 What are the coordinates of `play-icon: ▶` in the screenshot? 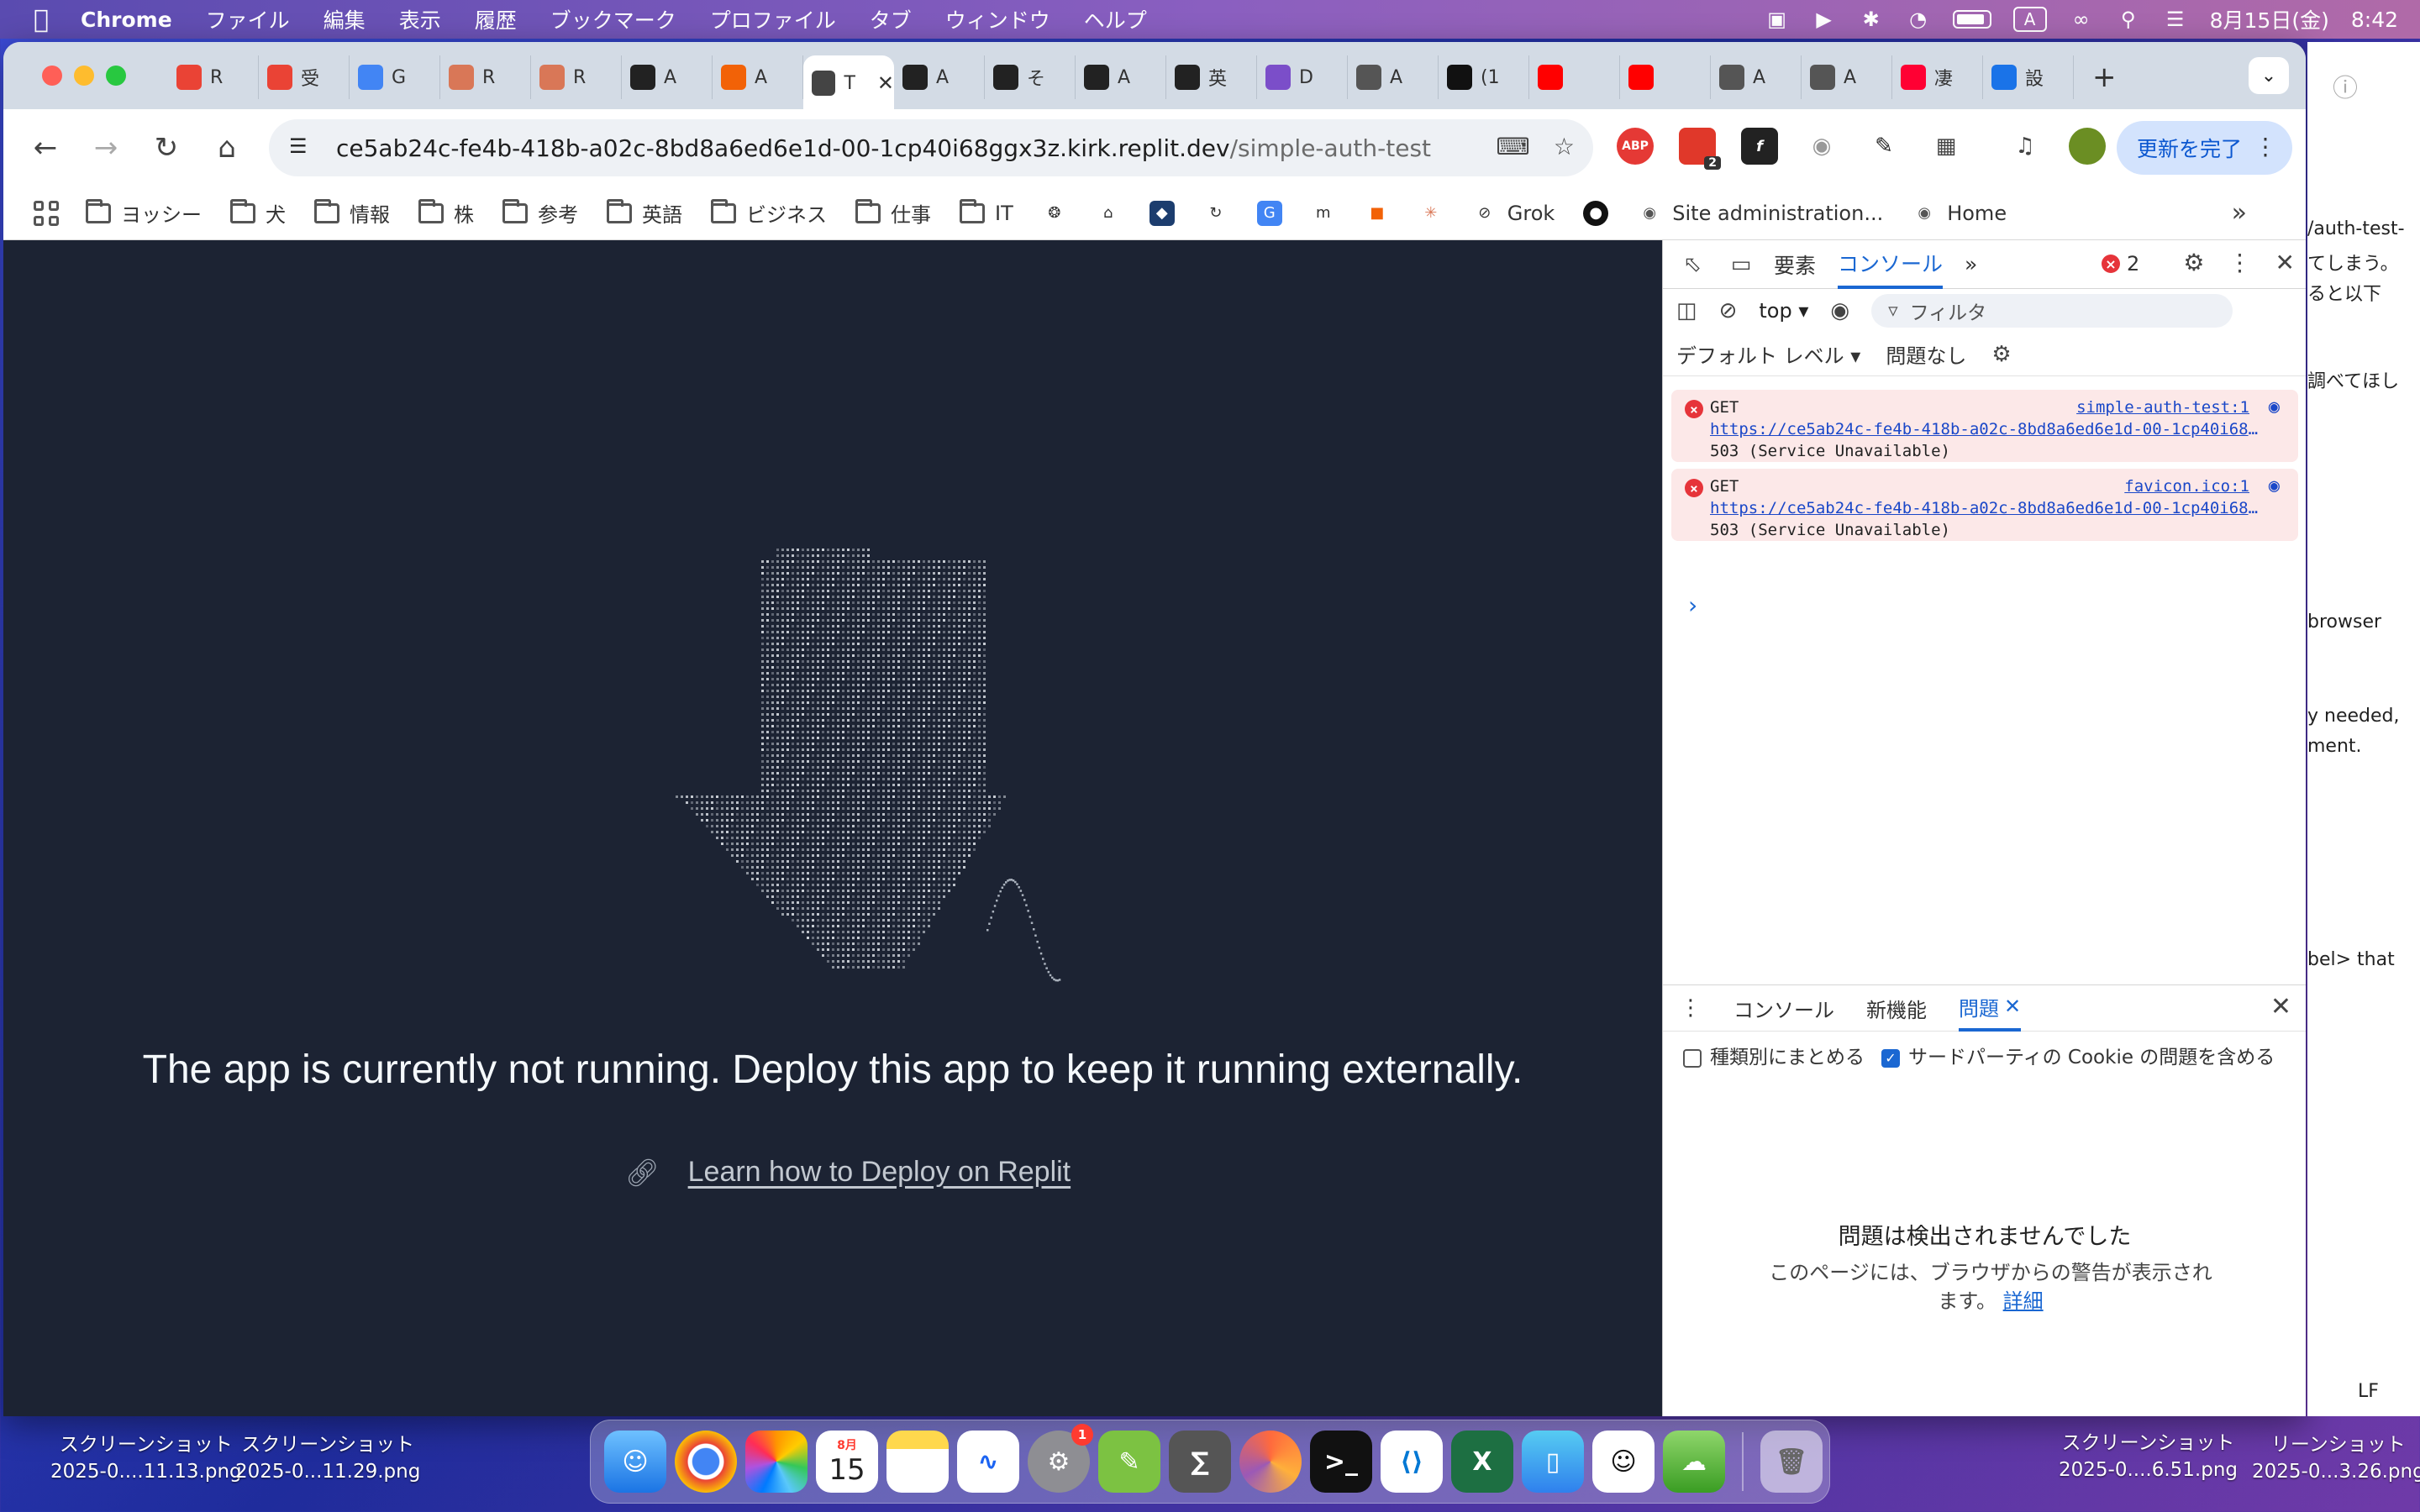 It's located at (1824, 19).